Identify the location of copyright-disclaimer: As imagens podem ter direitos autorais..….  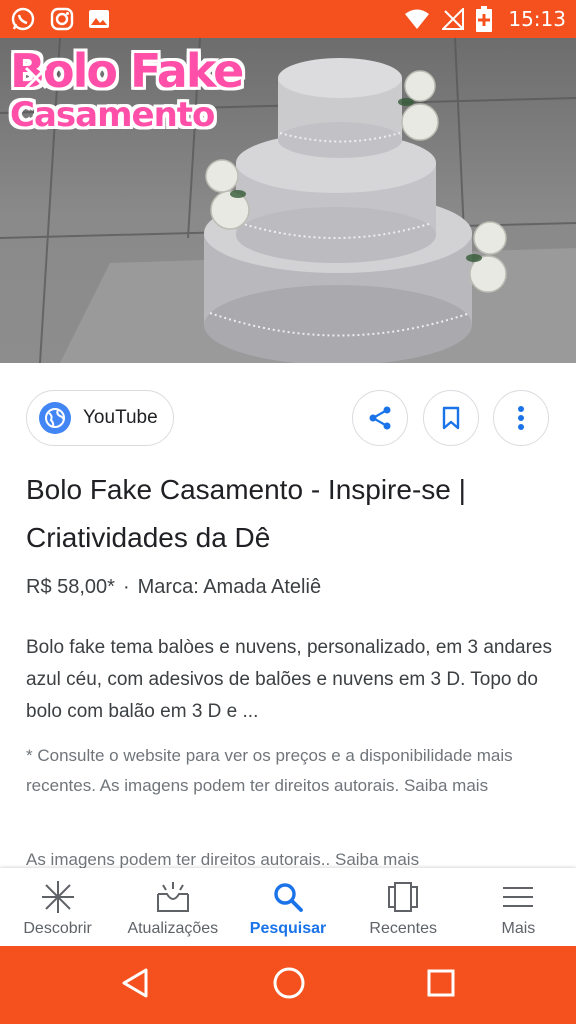
(291, 857).